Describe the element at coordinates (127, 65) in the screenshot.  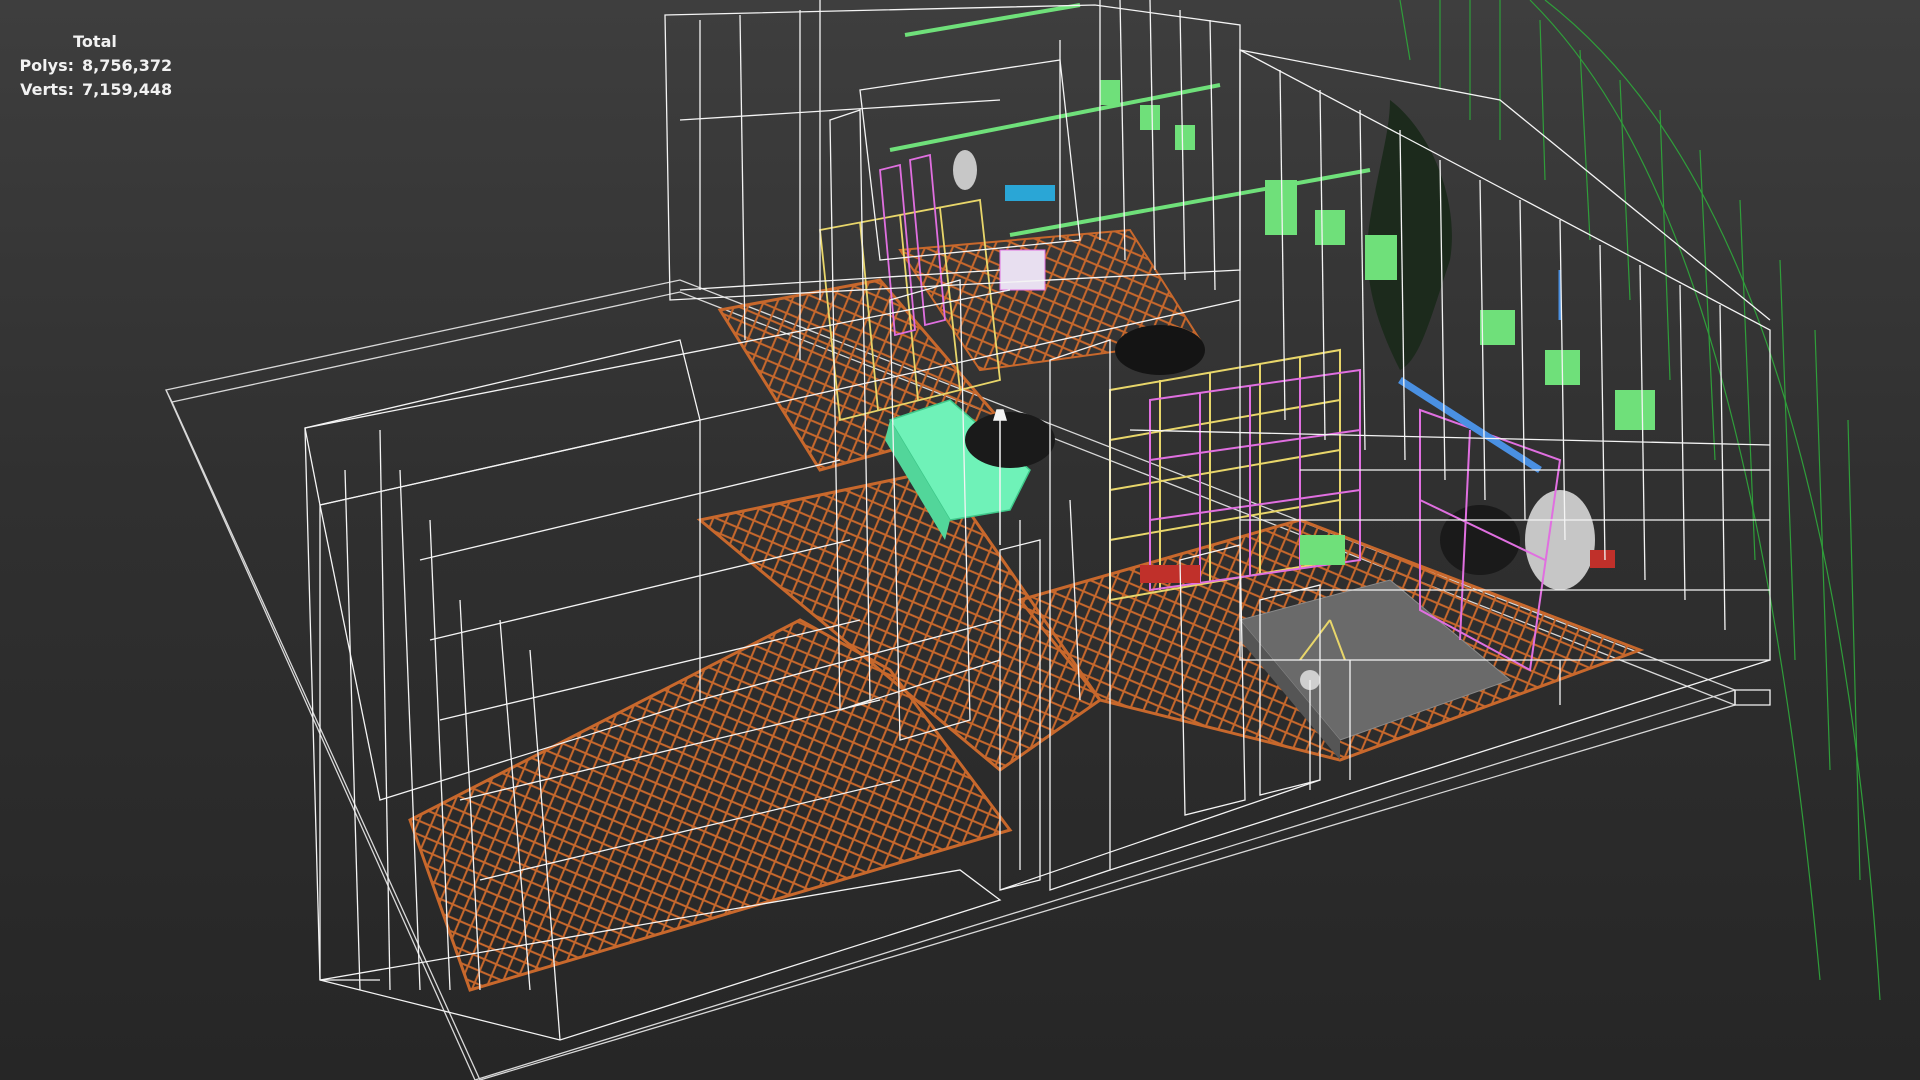
I see `polys-value: 8,756,372` at that location.